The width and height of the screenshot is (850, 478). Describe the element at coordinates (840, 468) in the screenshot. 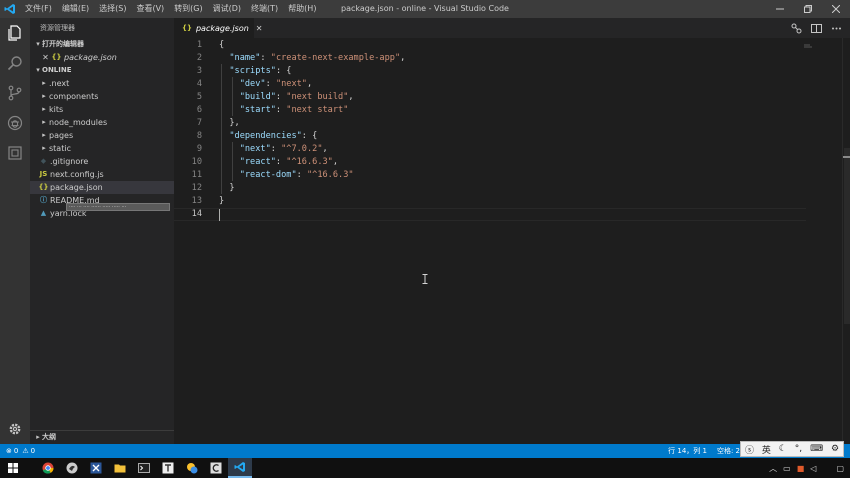

I see `notifications-icon: ▢` at that location.